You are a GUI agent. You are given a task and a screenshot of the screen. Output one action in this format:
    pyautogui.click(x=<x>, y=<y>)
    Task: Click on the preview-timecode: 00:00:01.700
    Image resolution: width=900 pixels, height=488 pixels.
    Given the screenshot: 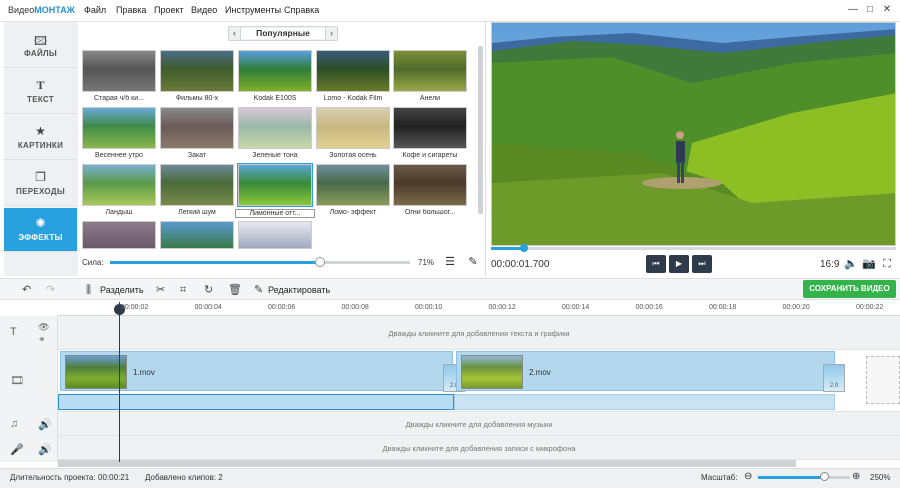 What is the action you would take?
    pyautogui.click(x=520, y=264)
    